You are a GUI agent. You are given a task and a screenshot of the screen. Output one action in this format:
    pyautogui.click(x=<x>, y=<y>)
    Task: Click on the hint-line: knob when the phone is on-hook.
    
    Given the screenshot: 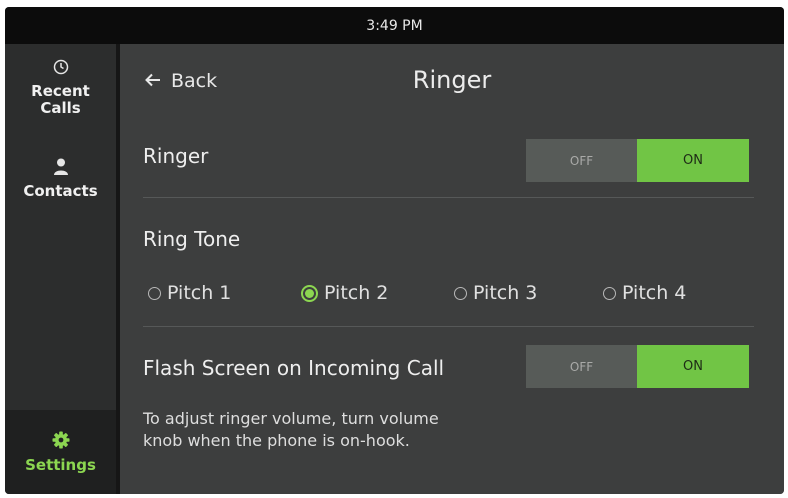 What is the action you would take?
    pyautogui.click(x=276, y=440)
    